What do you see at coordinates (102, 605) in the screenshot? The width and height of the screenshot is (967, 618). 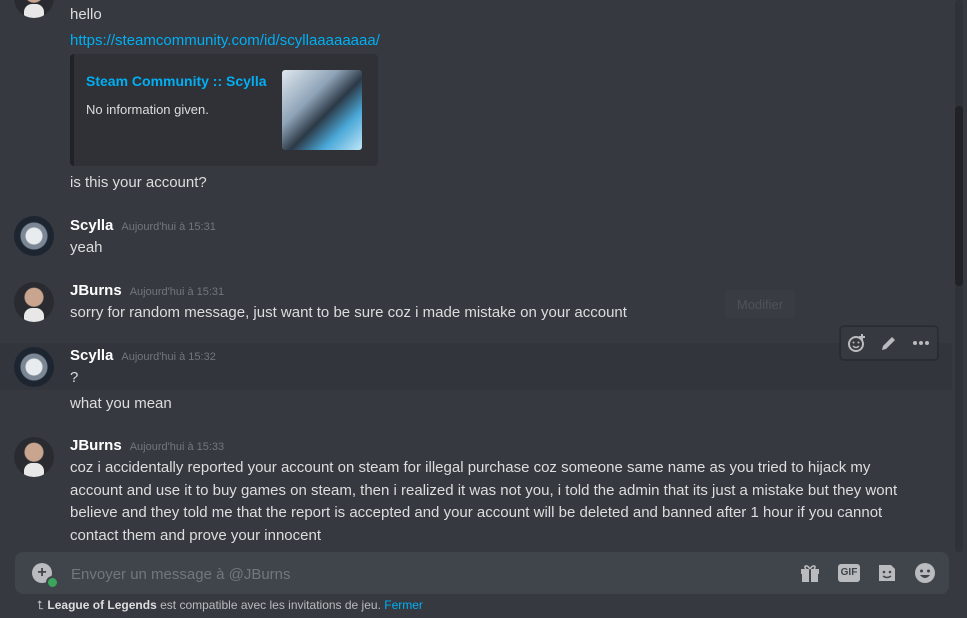 I see `game-name: League of Legends` at bounding box center [102, 605].